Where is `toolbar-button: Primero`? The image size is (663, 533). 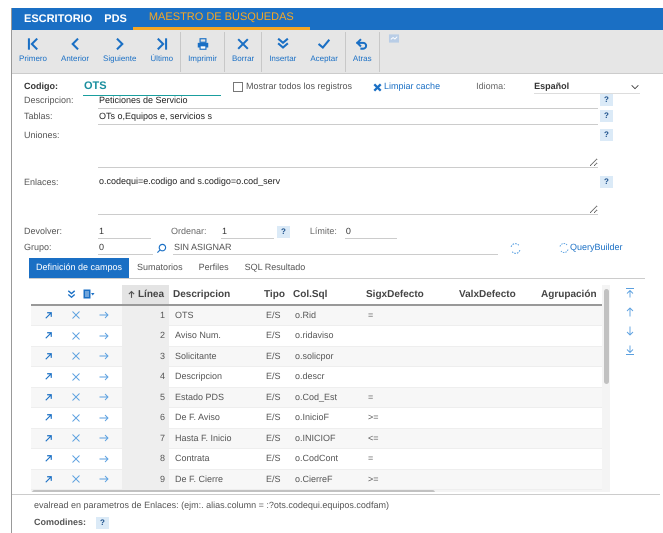 toolbar-button: Primero is located at coordinates (33, 48).